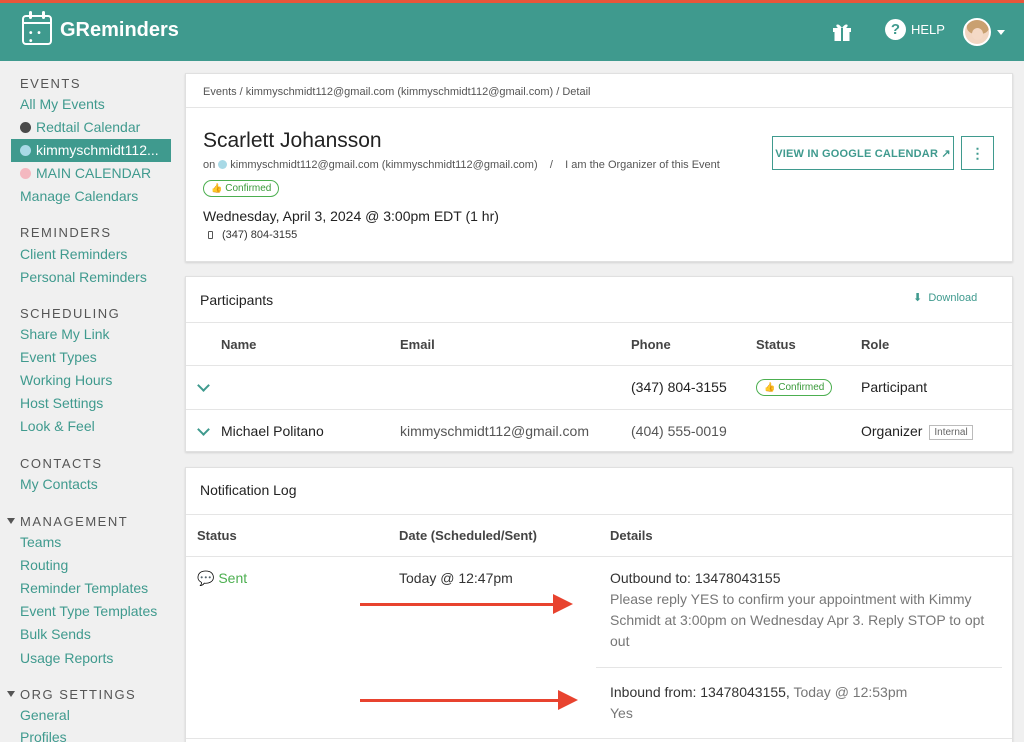  Describe the element at coordinates (951, 432) in the screenshot. I see `internal-tag: Internal` at that location.